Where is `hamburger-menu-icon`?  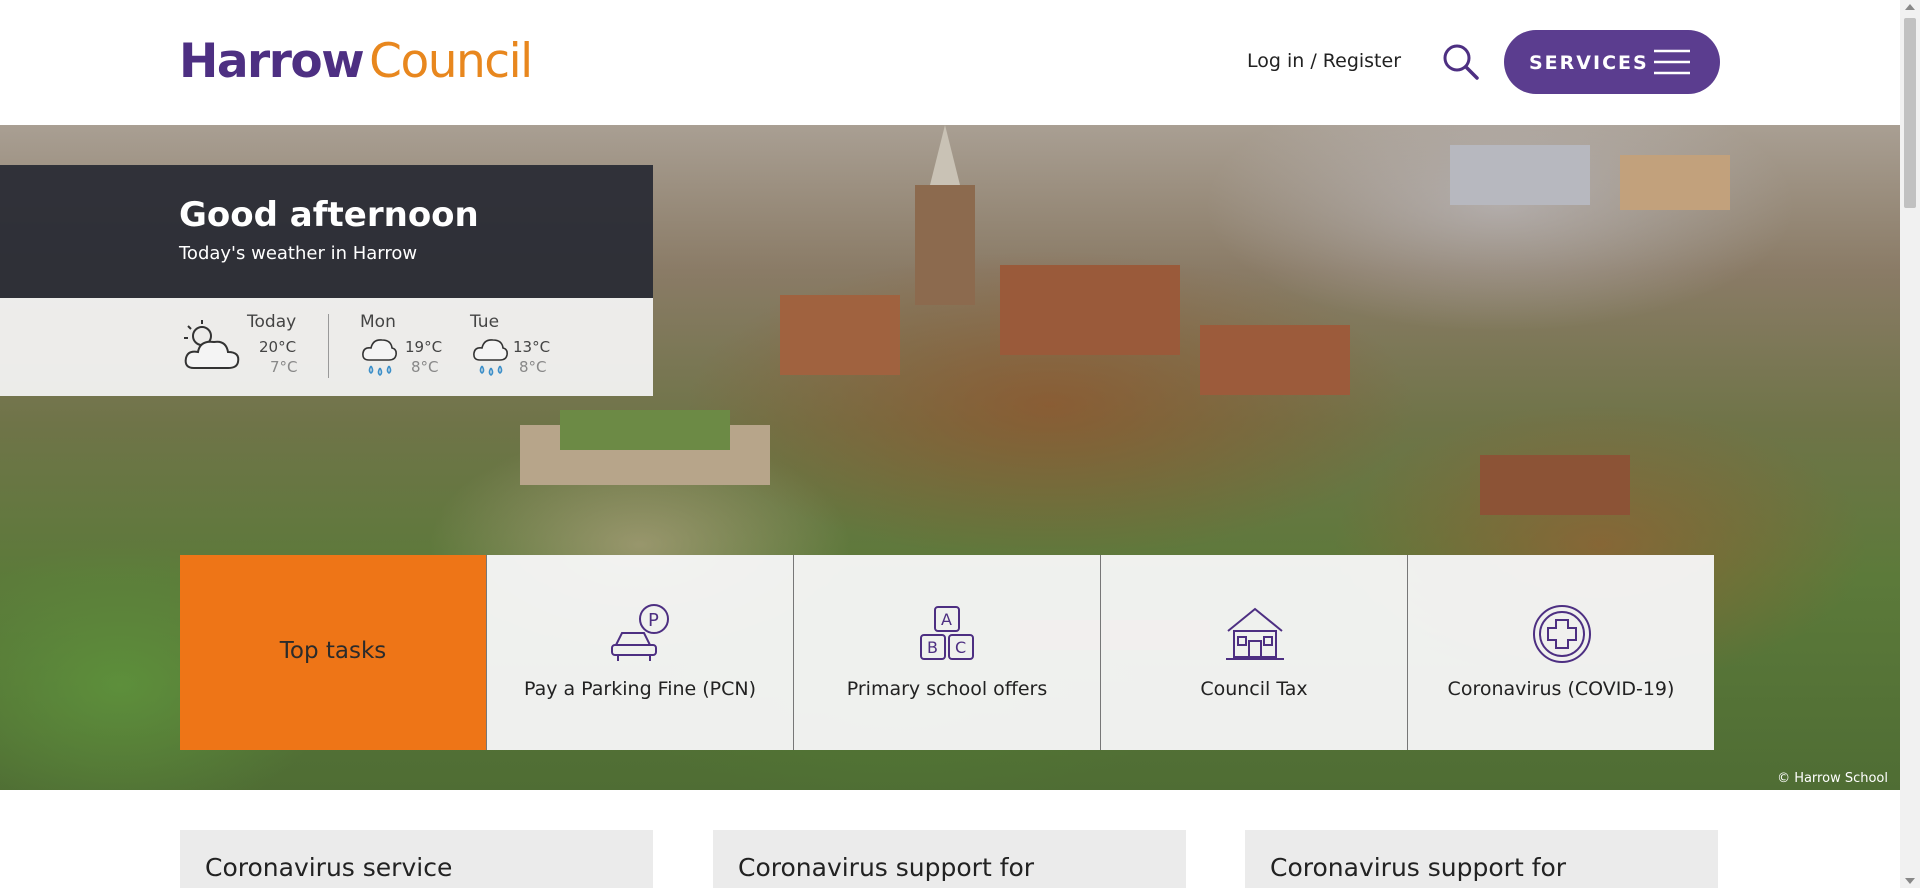
hamburger-menu-icon is located at coordinates (1672, 62).